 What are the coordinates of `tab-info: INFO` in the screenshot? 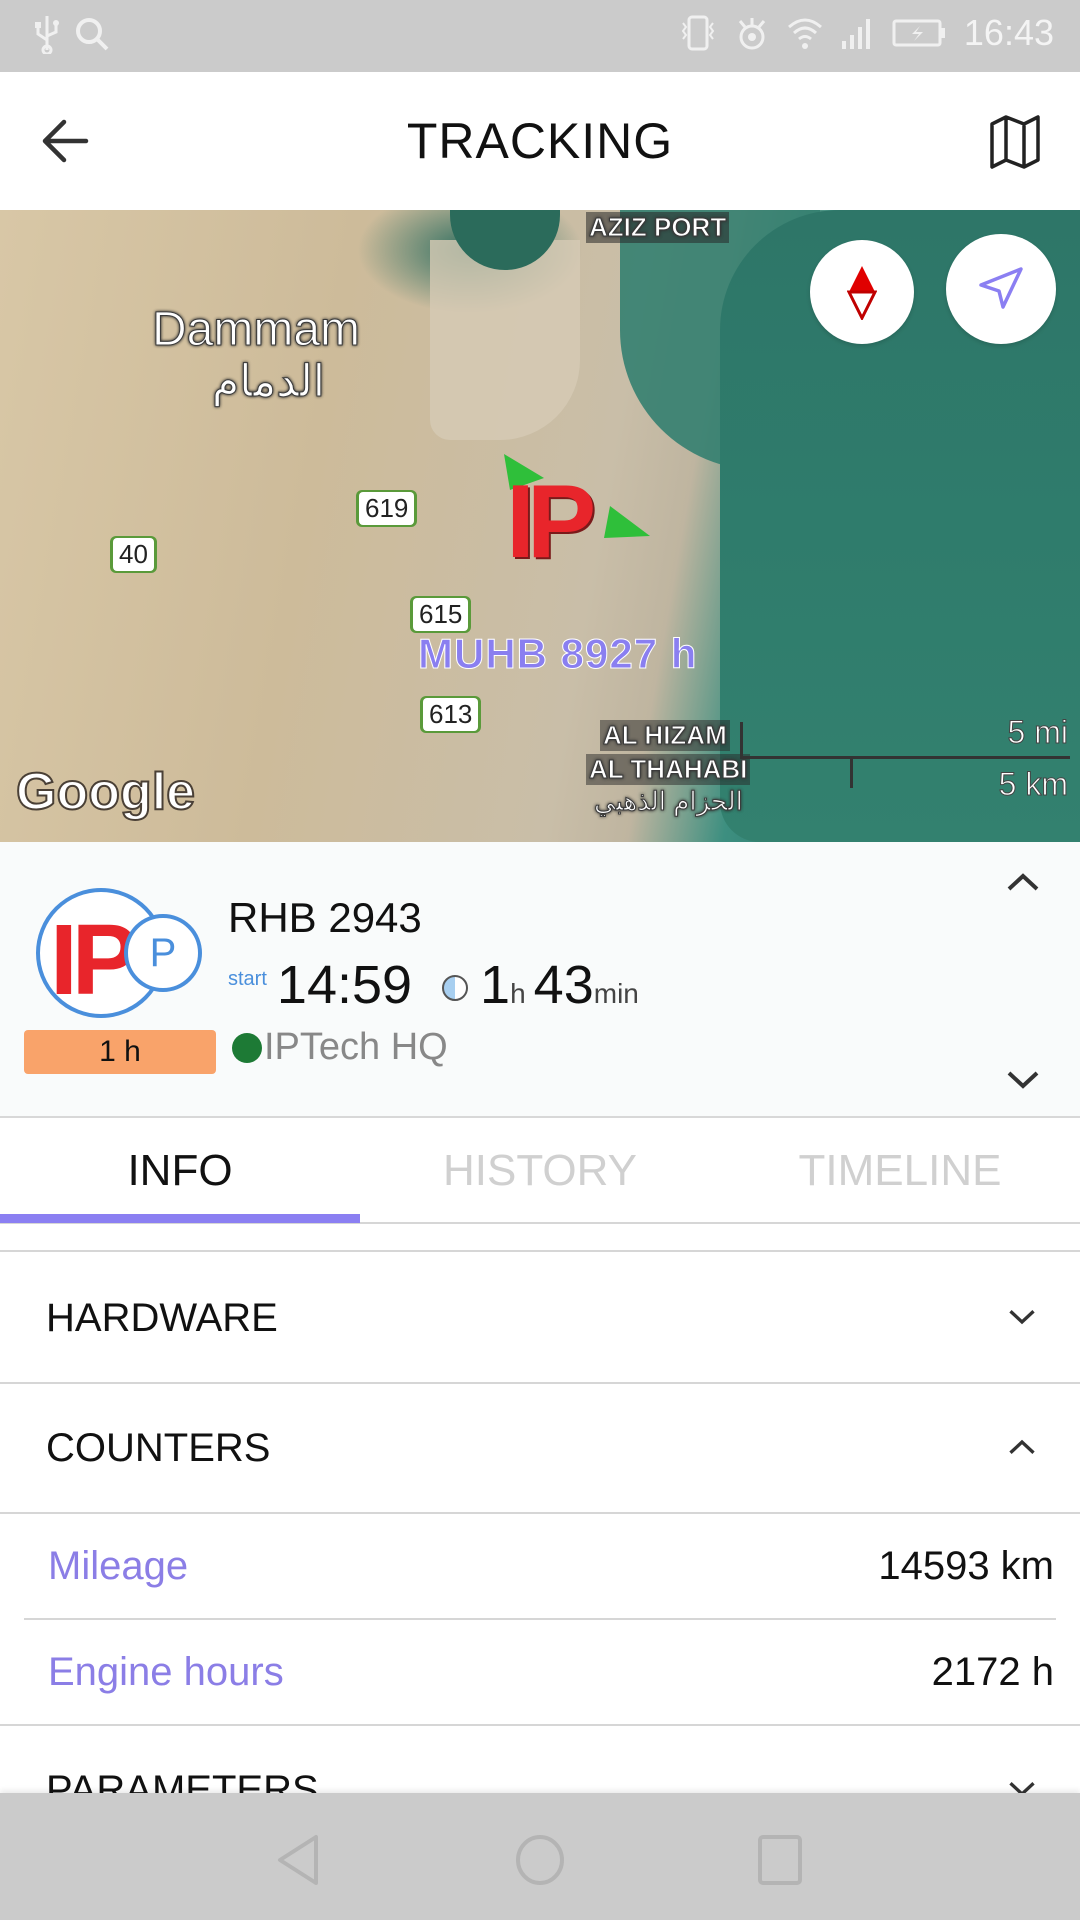 It's located at (180, 1171).